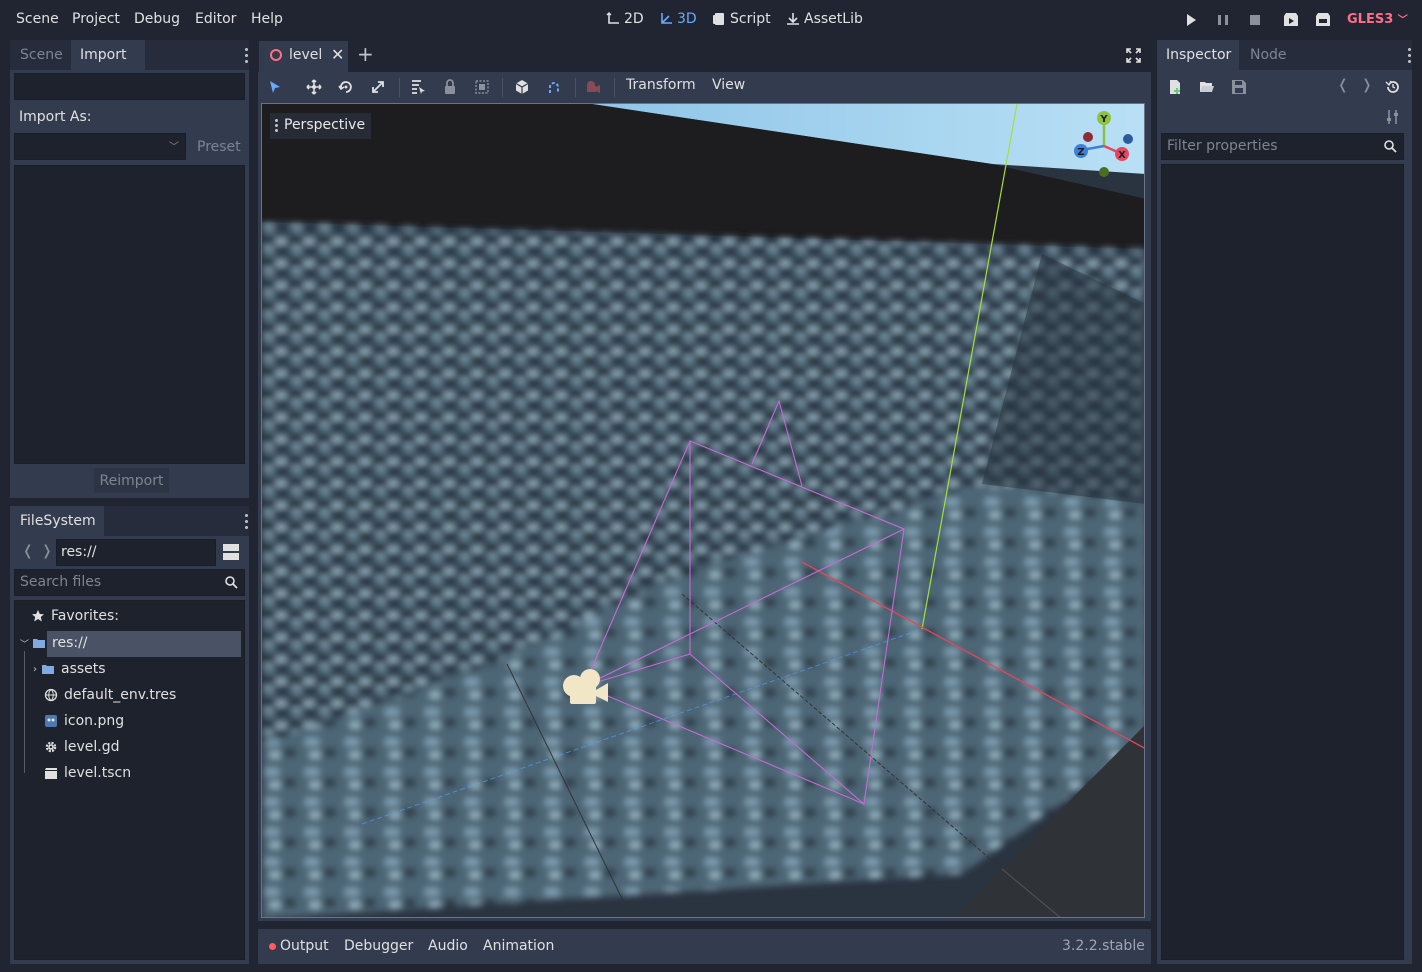 The width and height of the screenshot is (1422, 972). What do you see at coordinates (1103, 946) in the screenshot?
I see `version-label: 3.2.2.stable` at bounding box center [1103, 946].